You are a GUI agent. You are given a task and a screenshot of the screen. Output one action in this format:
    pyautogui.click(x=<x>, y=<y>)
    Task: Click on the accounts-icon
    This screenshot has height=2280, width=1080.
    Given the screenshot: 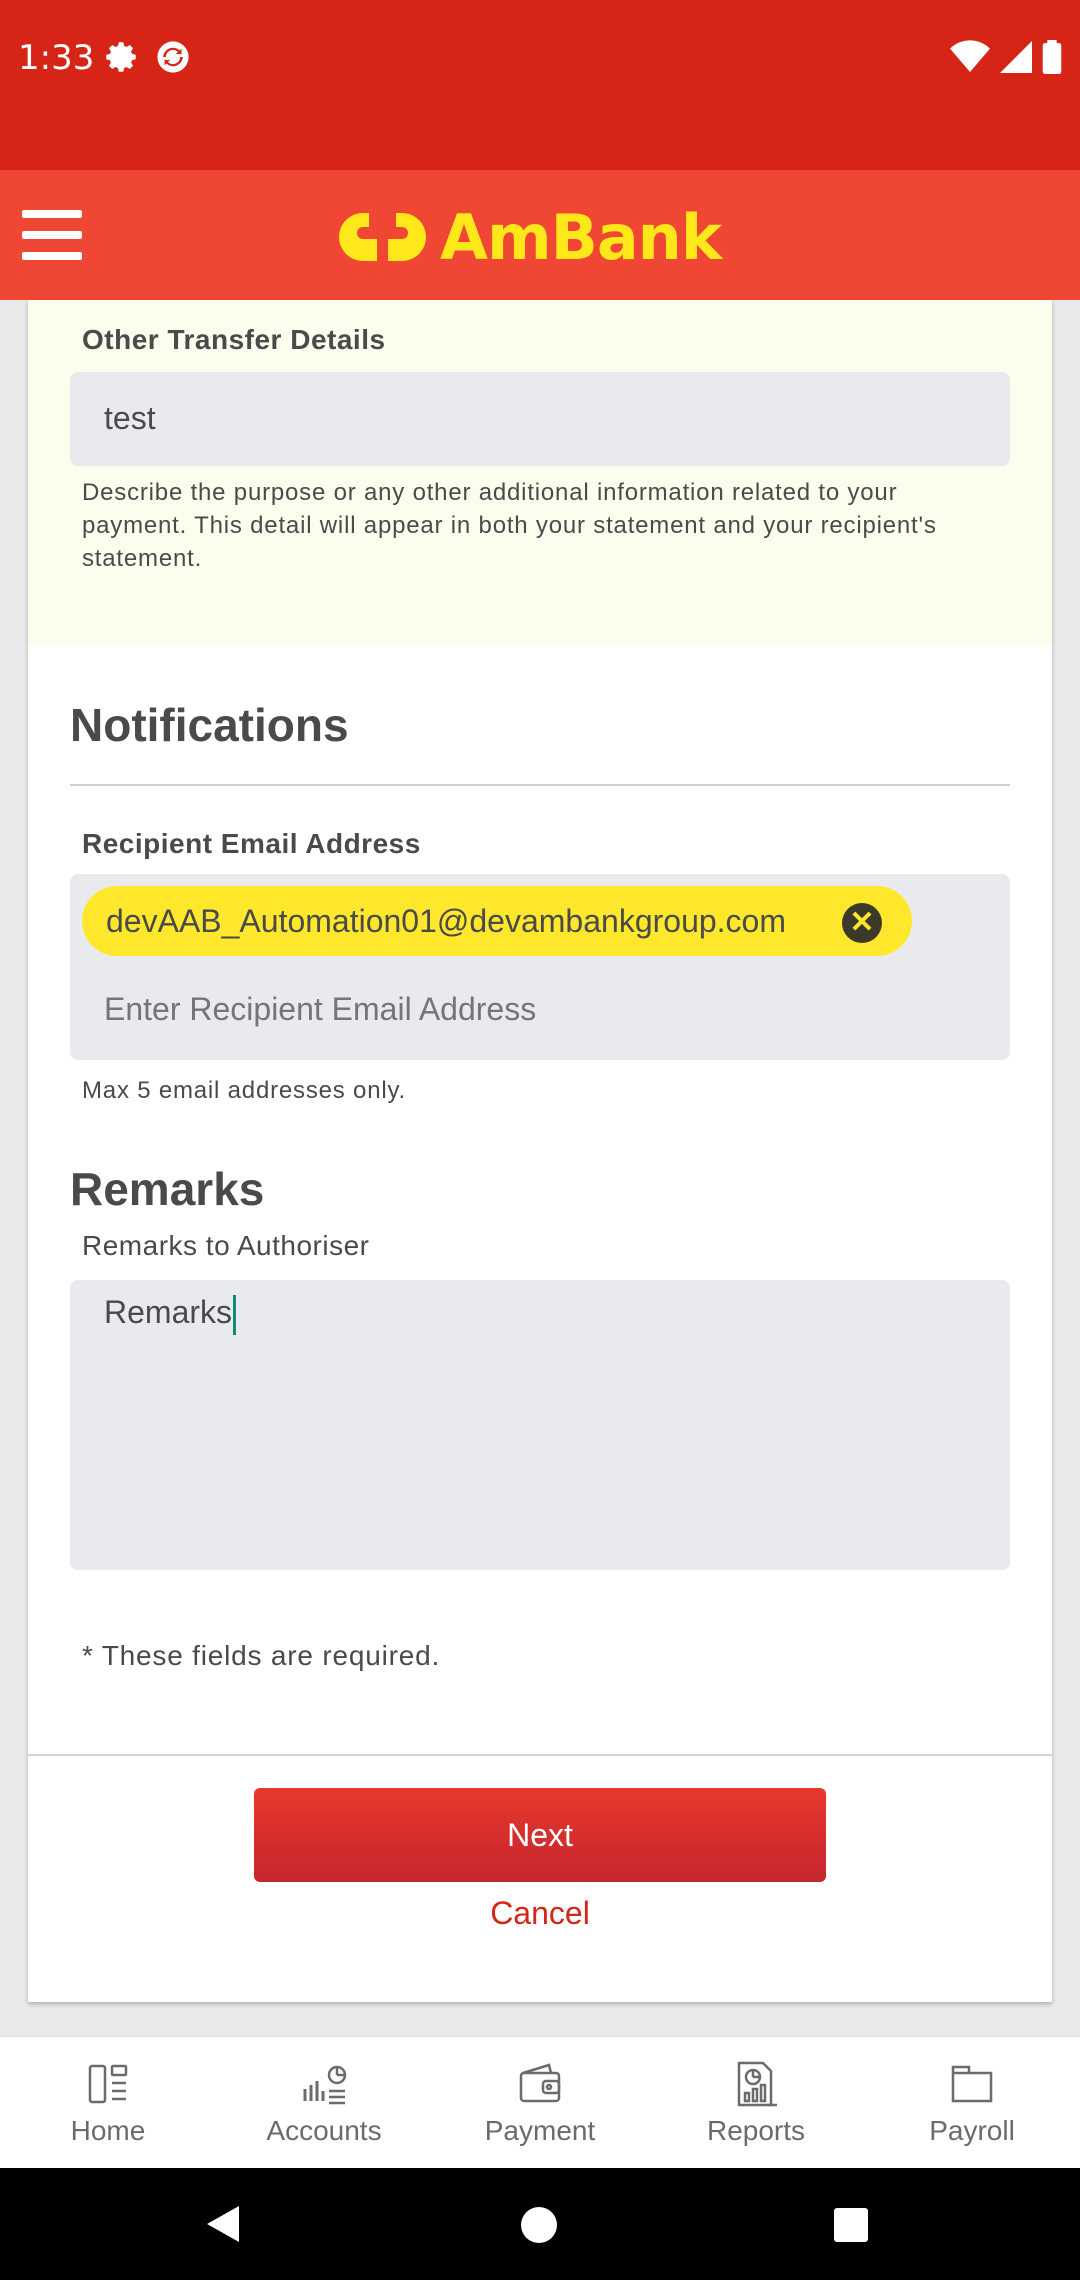 What is the action you would take?
    pyautogui.click(x=325, y=2084)
    